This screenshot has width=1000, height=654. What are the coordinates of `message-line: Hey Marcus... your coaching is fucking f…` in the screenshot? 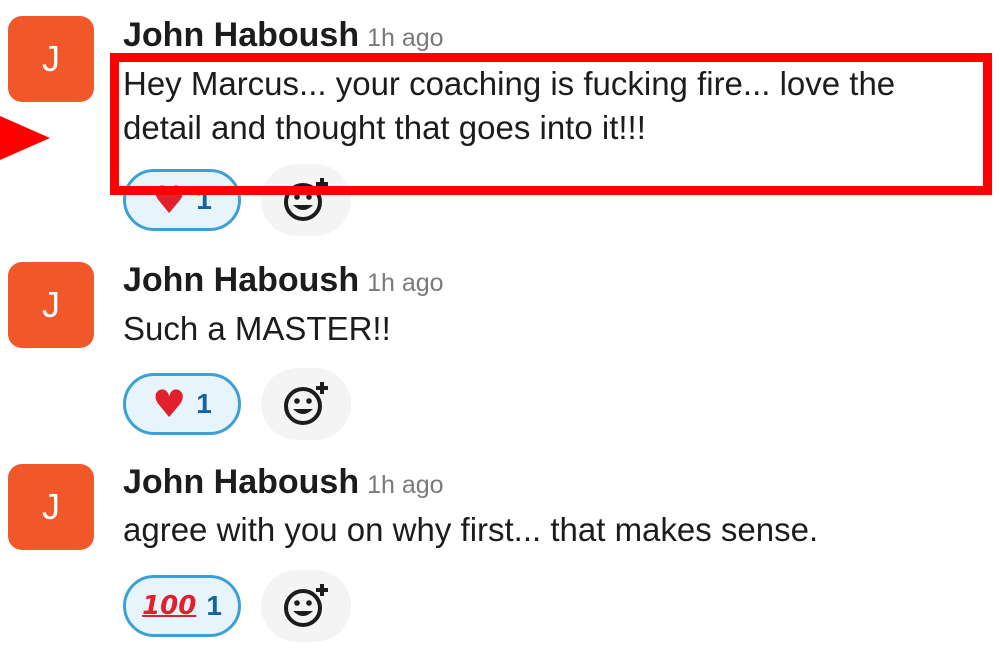 It's located at (509, 83).